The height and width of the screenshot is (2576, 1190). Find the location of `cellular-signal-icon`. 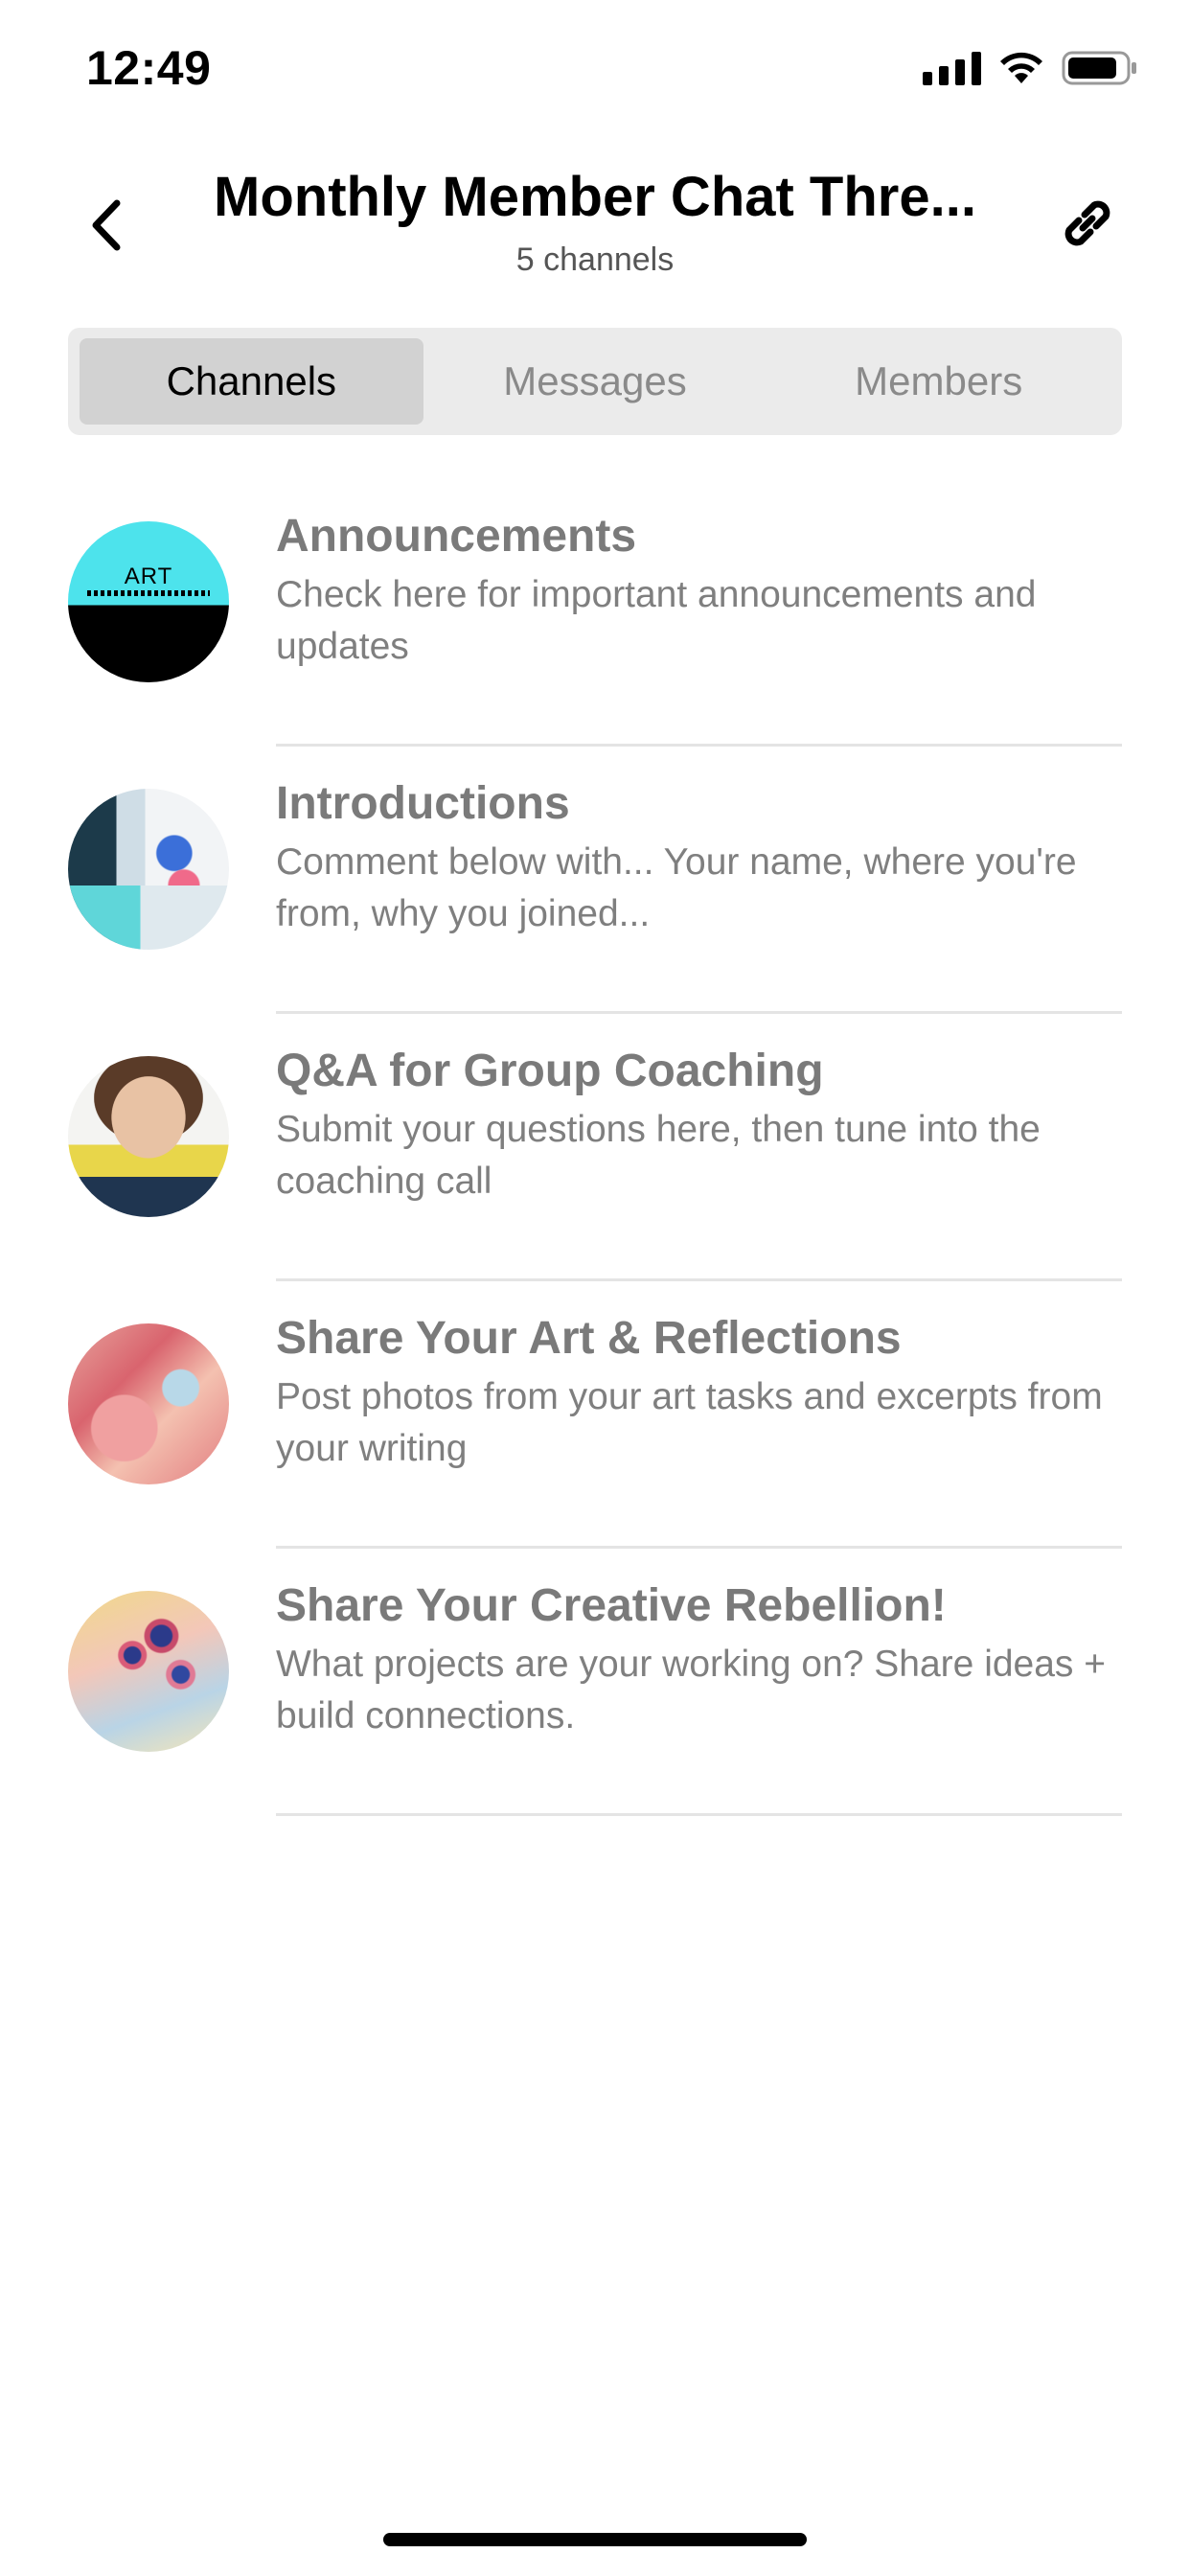

cellular-signal-icon is located at coordinates (952, 68).